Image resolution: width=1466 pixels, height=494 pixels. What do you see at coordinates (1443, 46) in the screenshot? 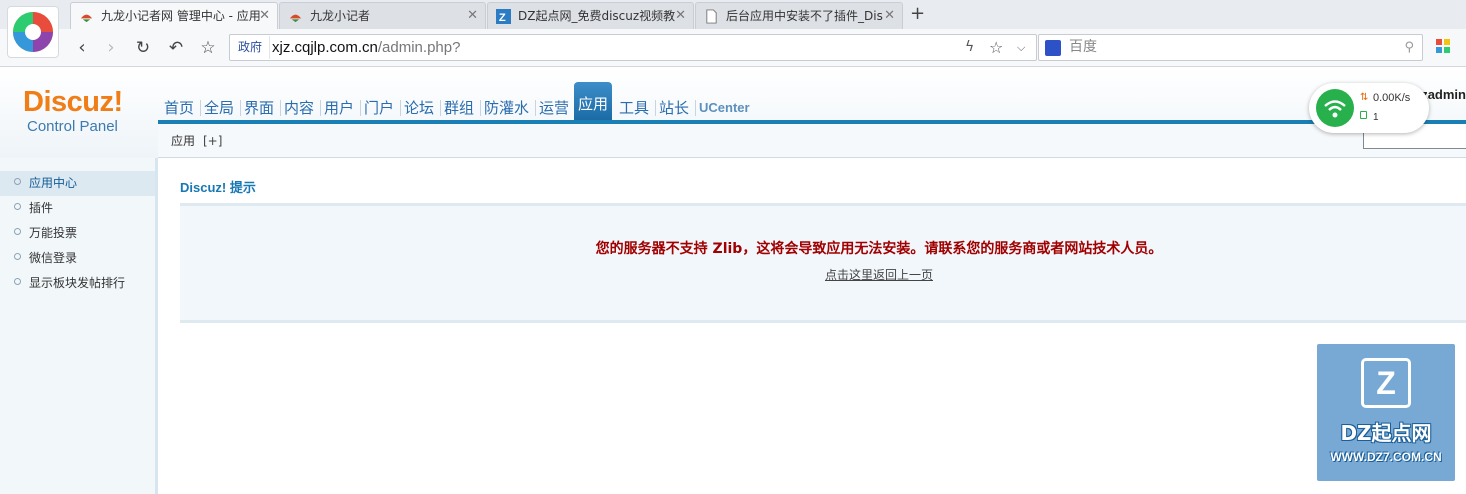
I see `apps-grid-icon` at bounding box center [1443, 46].